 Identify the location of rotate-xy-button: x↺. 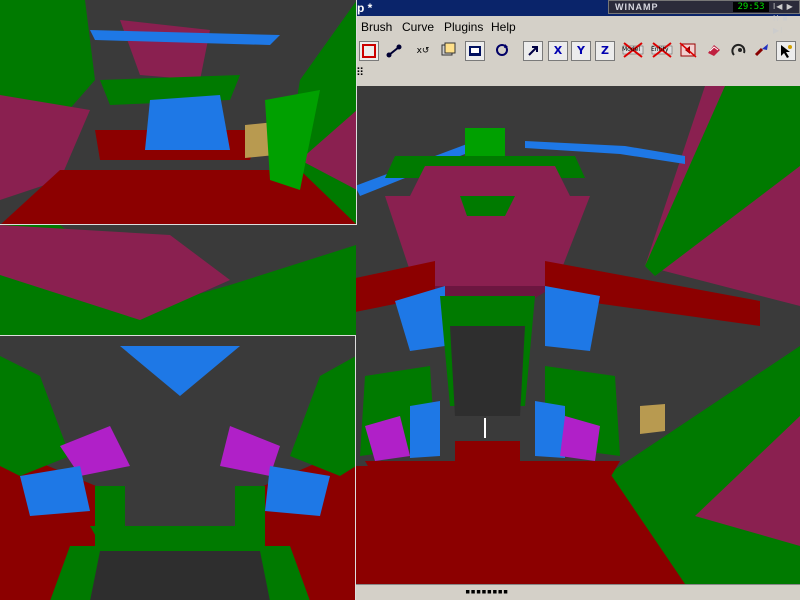
(423, 51).